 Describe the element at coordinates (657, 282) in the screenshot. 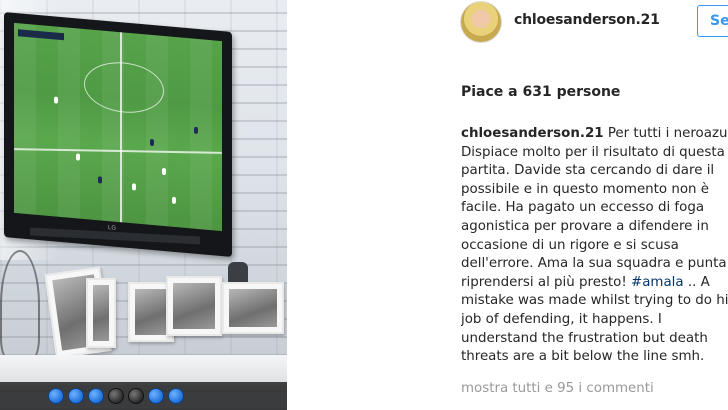

I see `hashtag-link: #amala` at that location.